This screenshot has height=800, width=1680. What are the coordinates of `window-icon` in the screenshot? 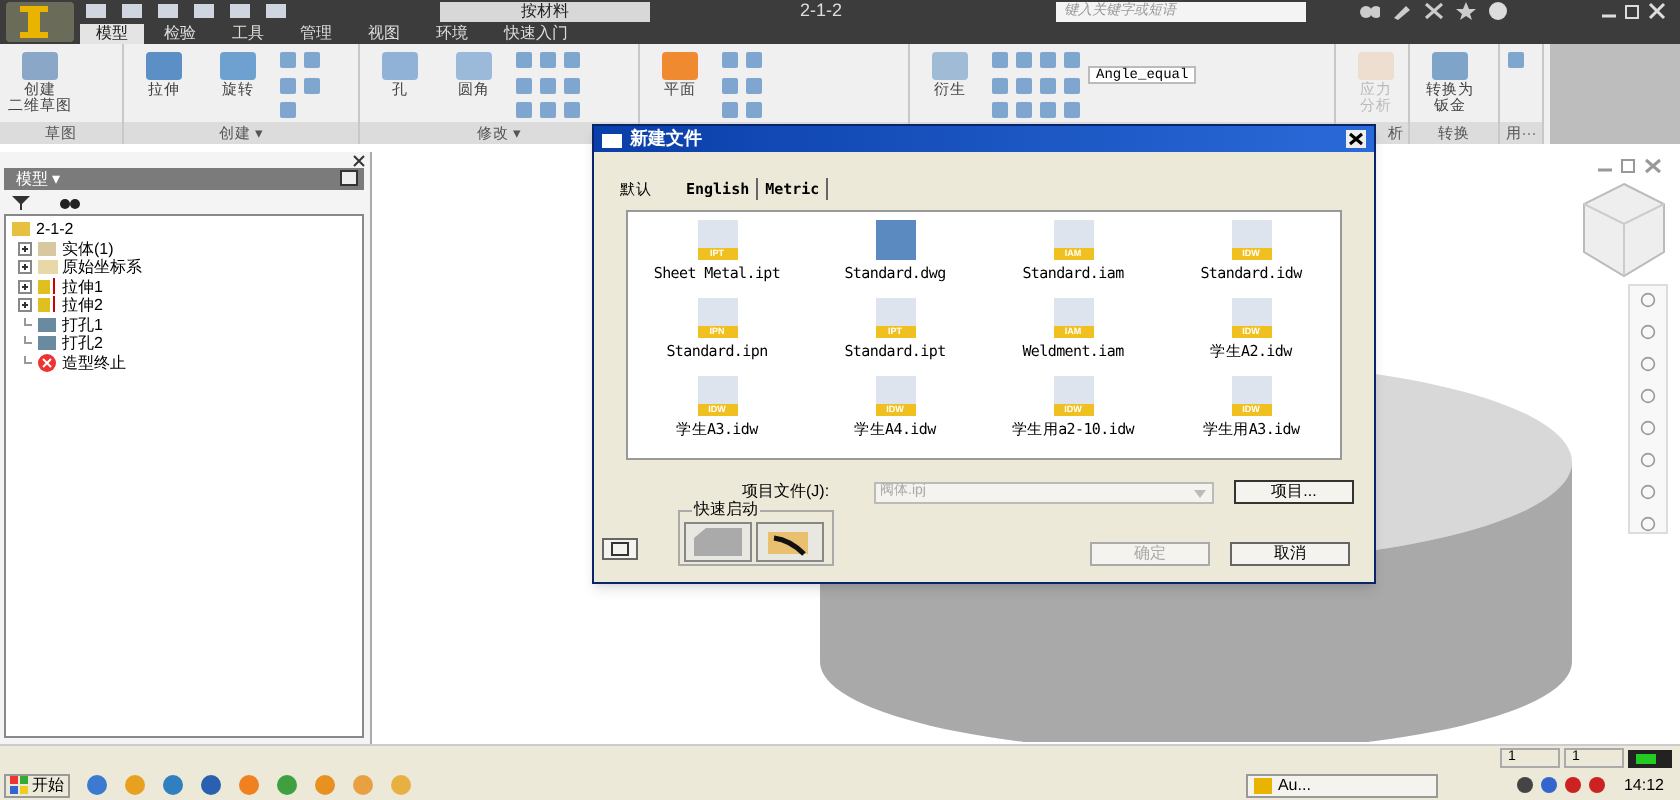 It's located at (612, 139).